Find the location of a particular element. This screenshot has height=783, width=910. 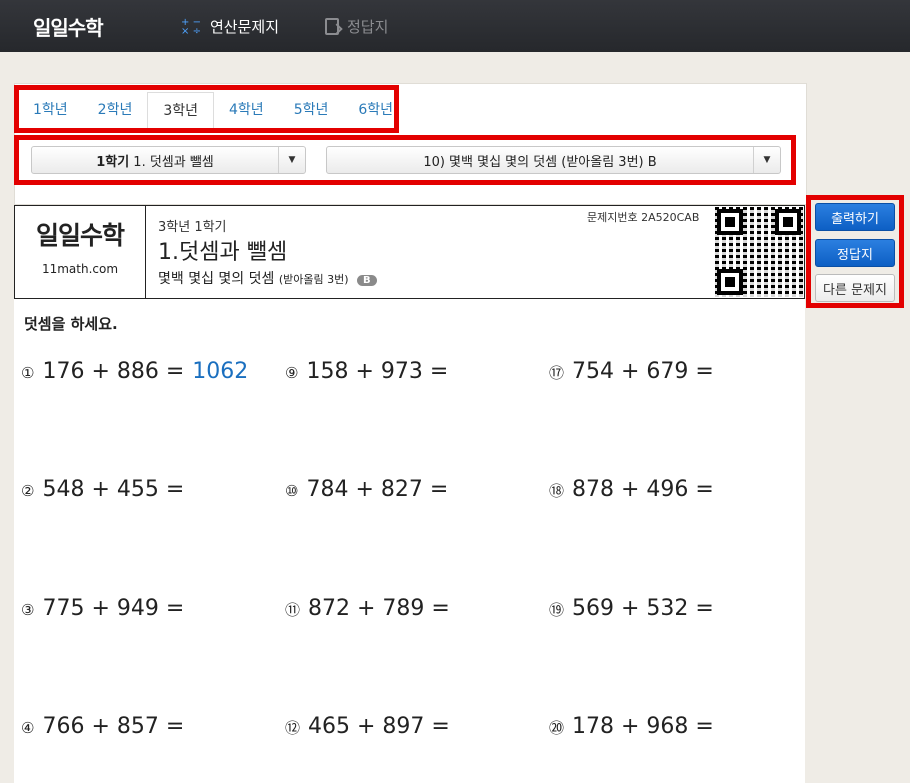

brand-url: 11math.com is located at coordinates (80, 269).